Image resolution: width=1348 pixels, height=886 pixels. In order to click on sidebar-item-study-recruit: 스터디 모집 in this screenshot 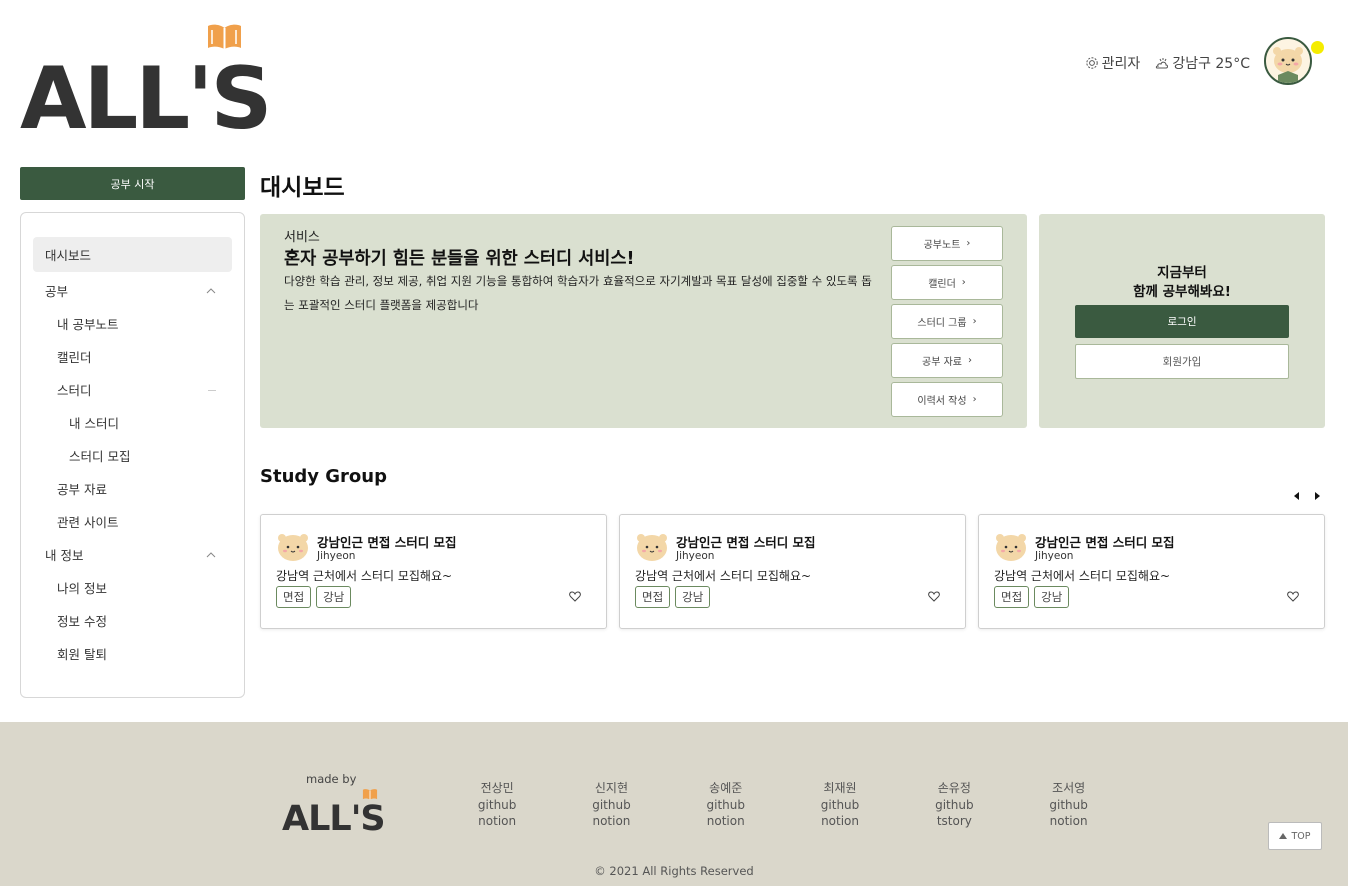, I will do `click(132, 455)`.